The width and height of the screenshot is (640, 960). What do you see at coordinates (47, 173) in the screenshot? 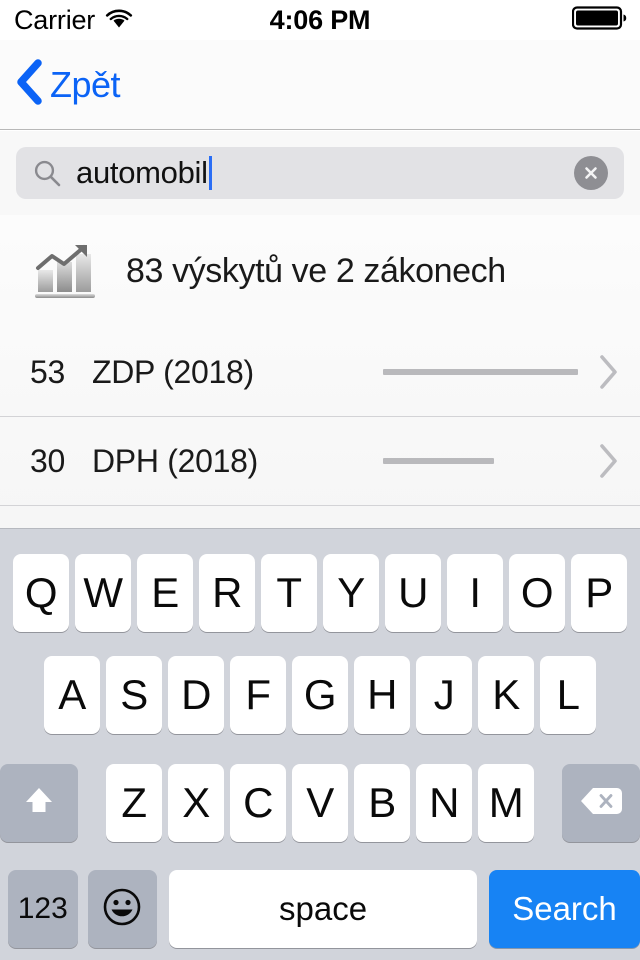
I see `search-icon` at bounding box center [47, 173].